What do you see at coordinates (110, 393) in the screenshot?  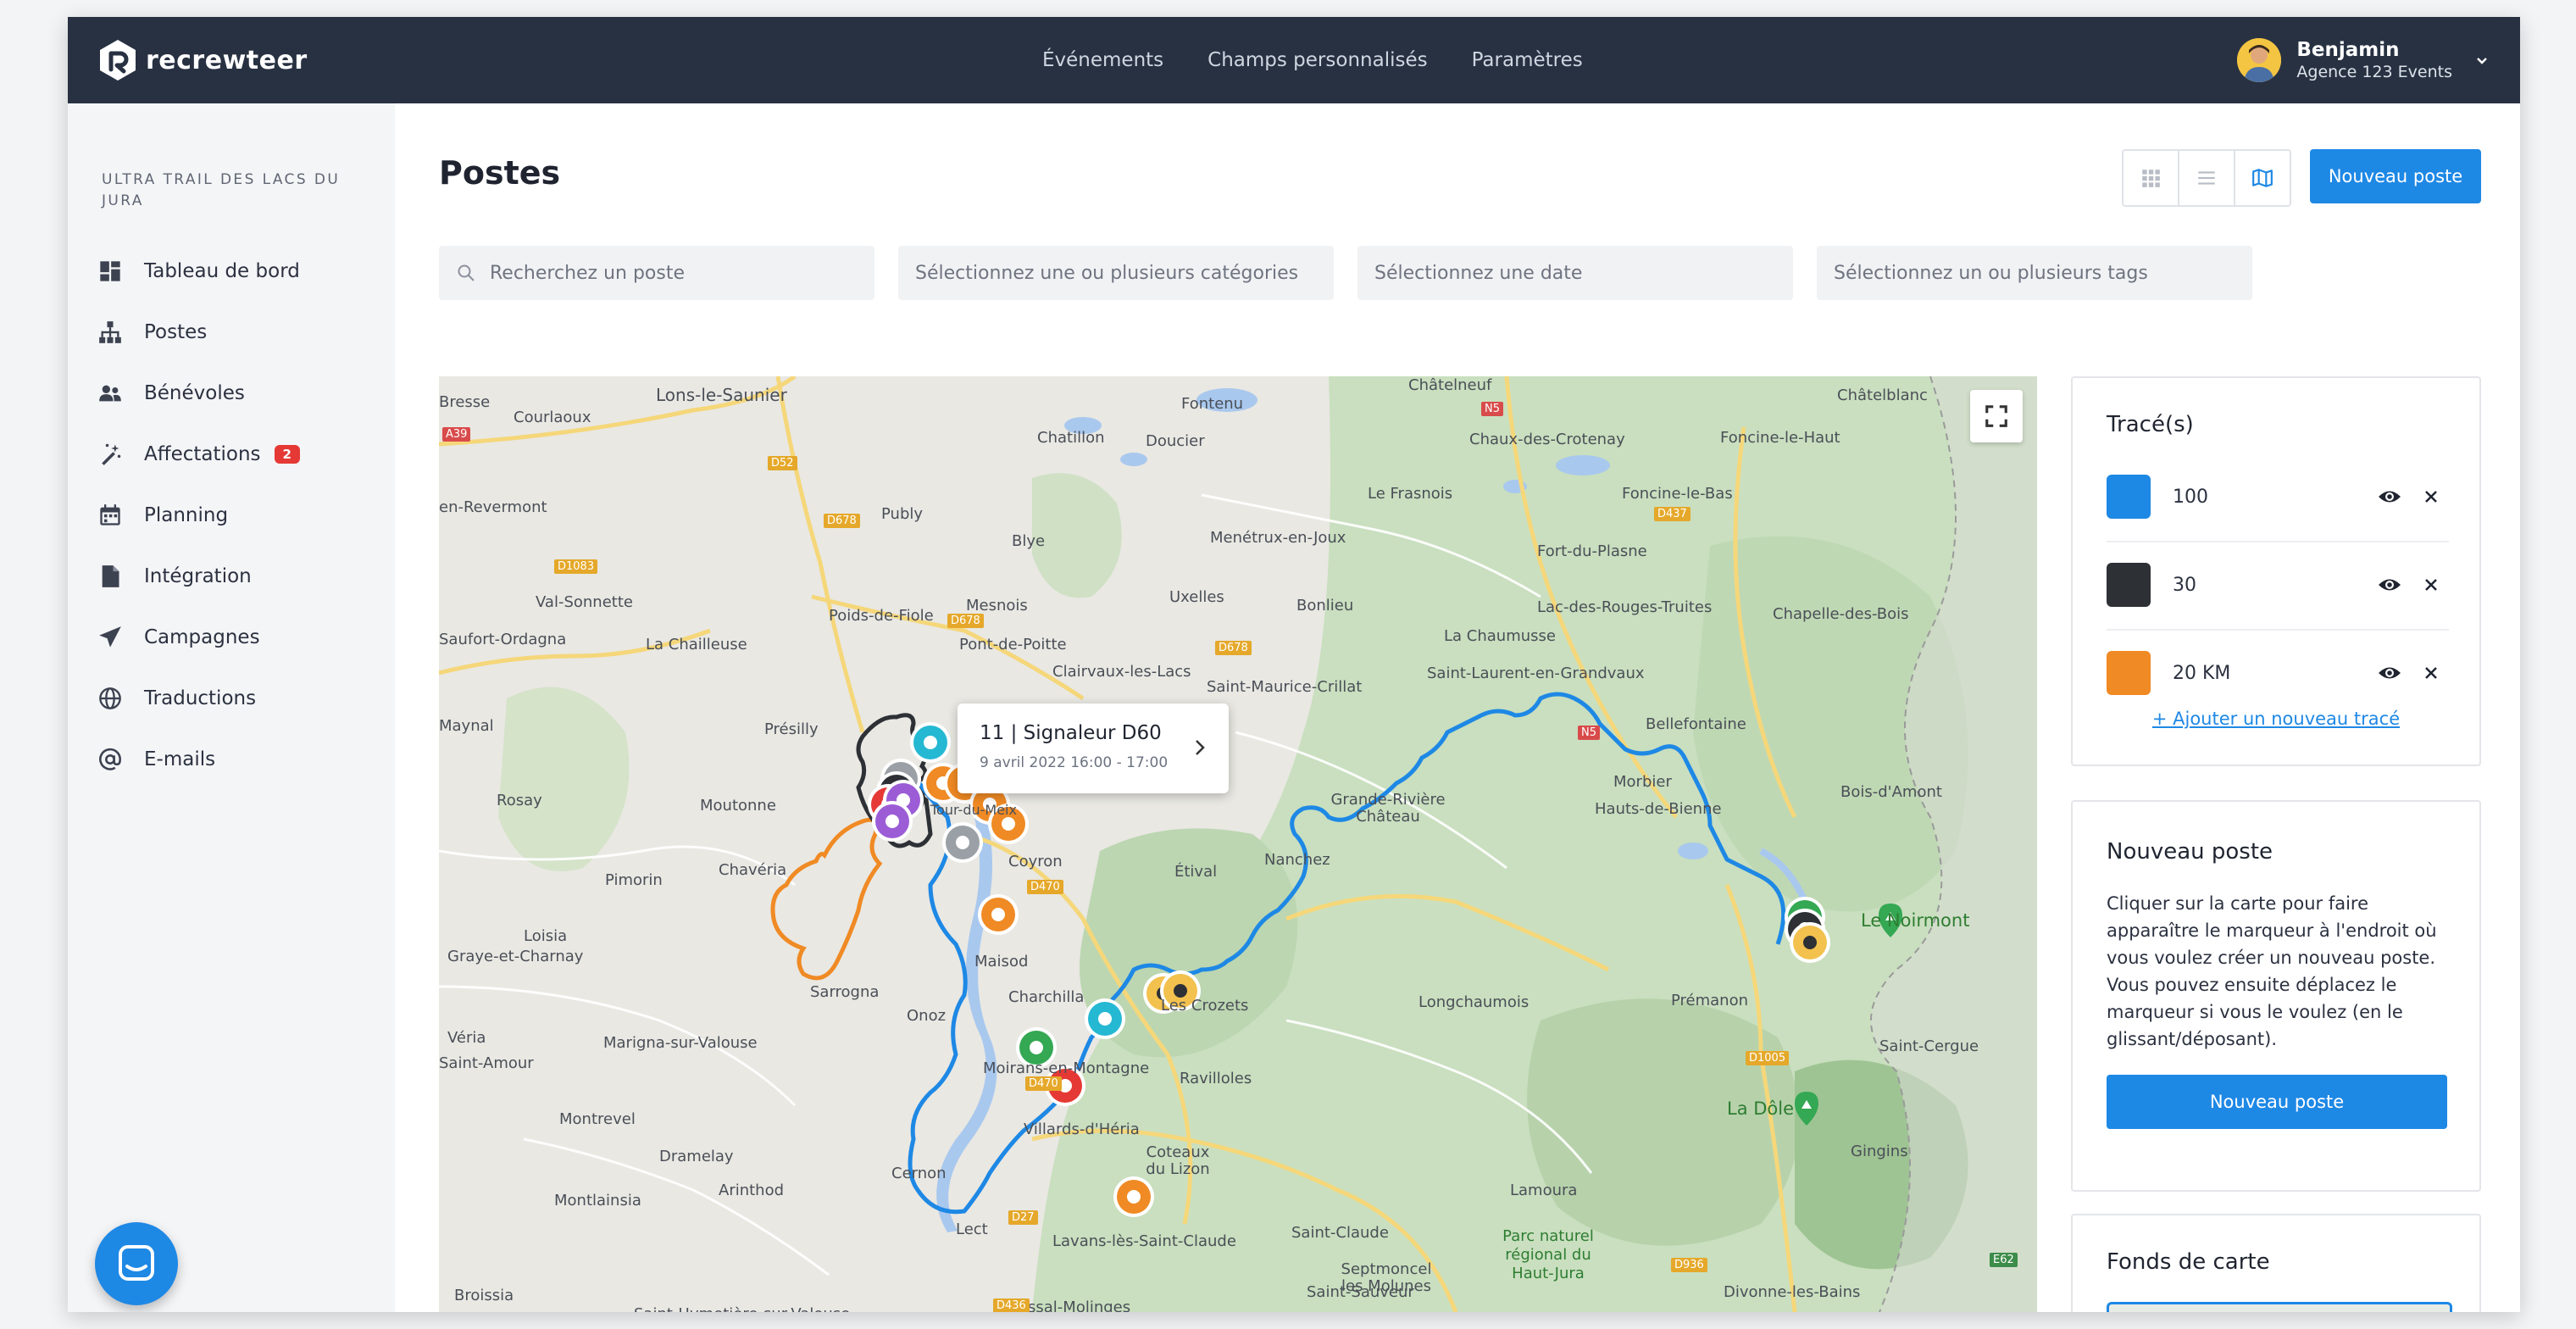 I see `people-icon` at bounding box center [110, 393].